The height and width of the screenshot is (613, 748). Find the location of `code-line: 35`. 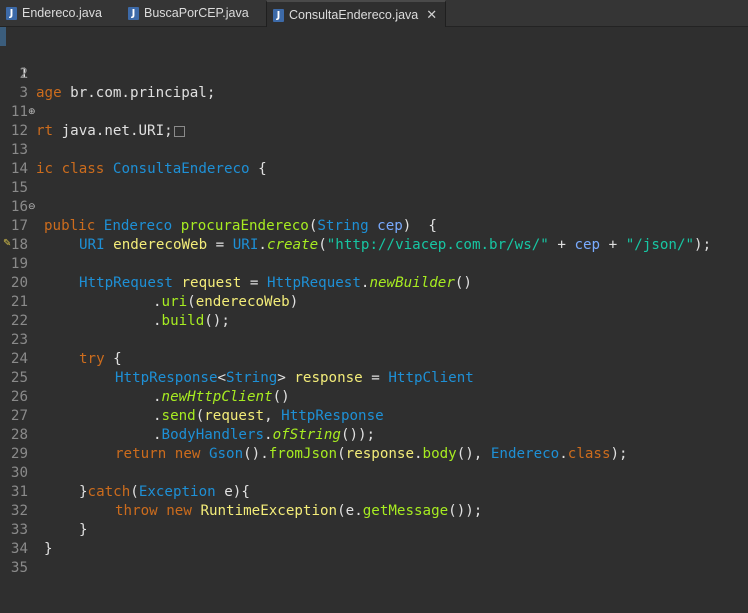

code-line: 35 is located at coordinates (374, 558).